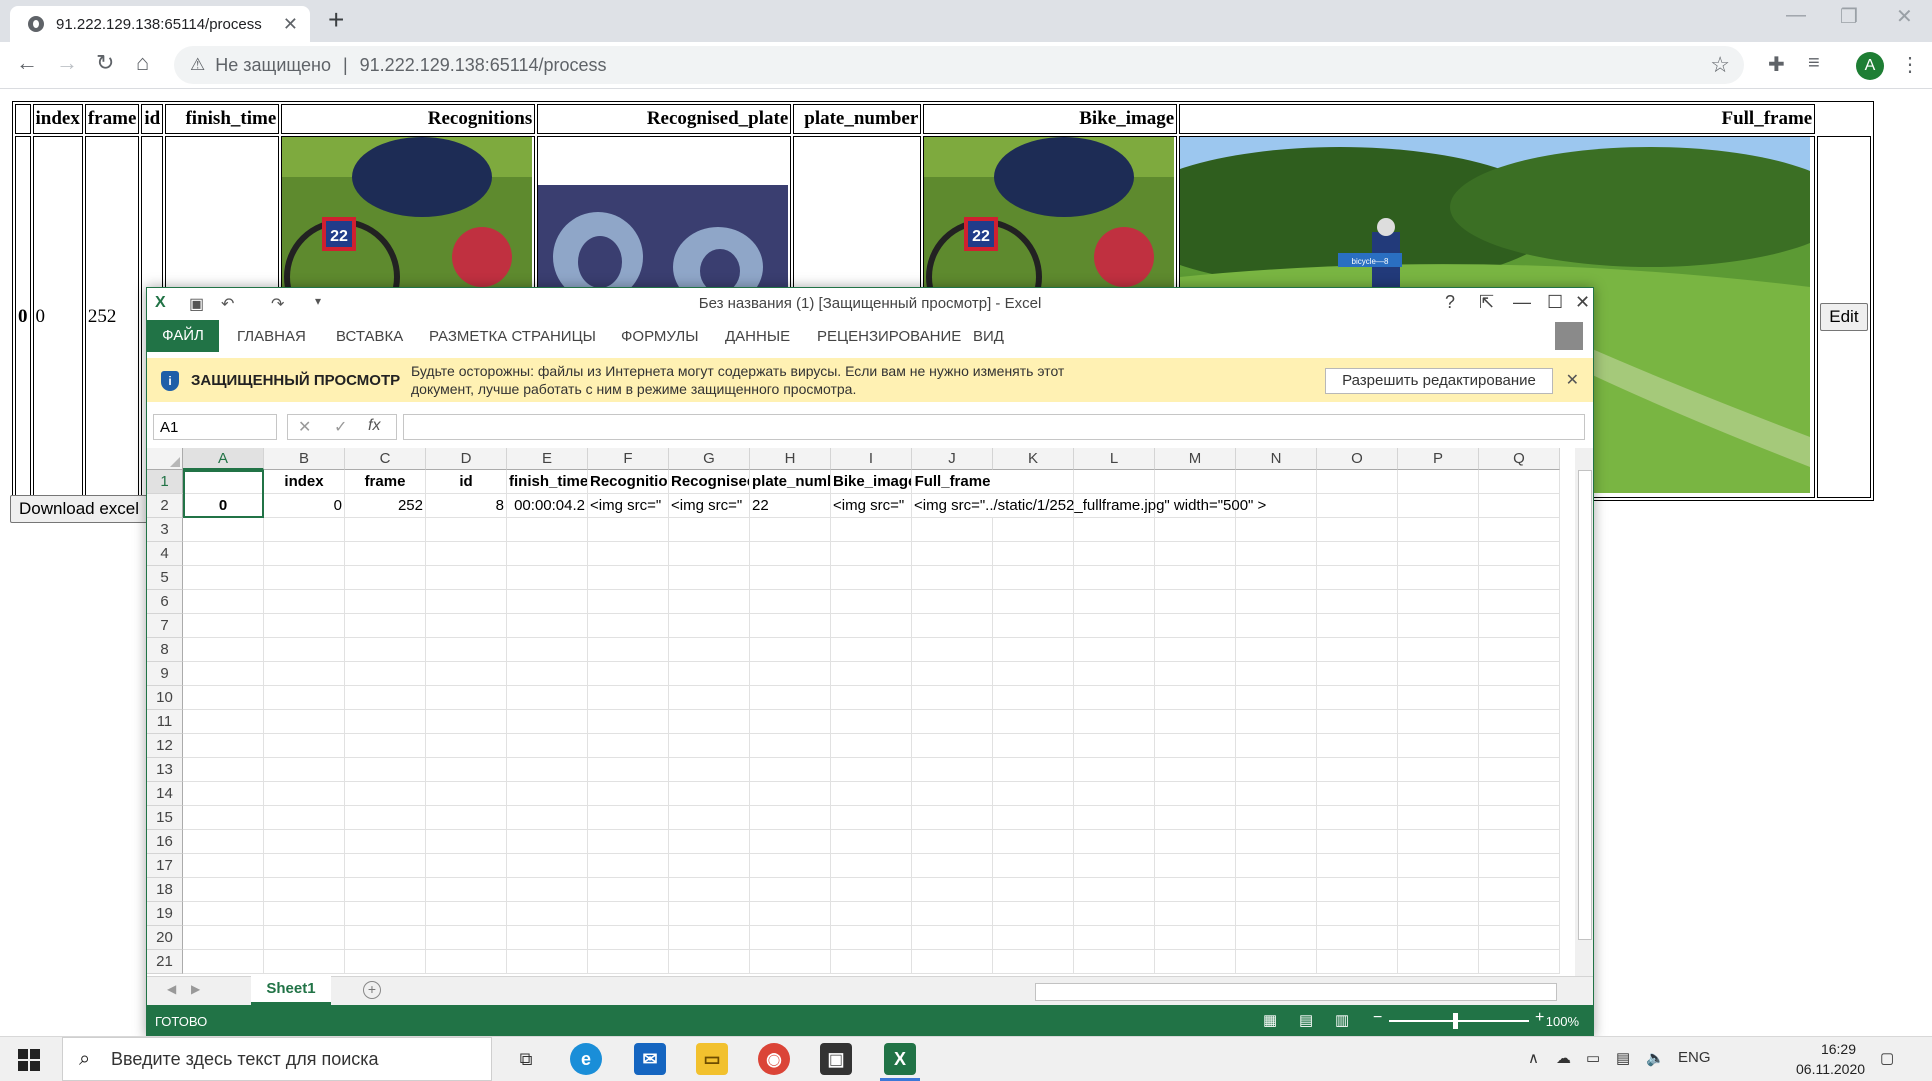 This screenshot has width=1932, height=1081. Describe the element at coordinates (1450, 302) in the screenshot. I see `help-icon: ?` at that location.